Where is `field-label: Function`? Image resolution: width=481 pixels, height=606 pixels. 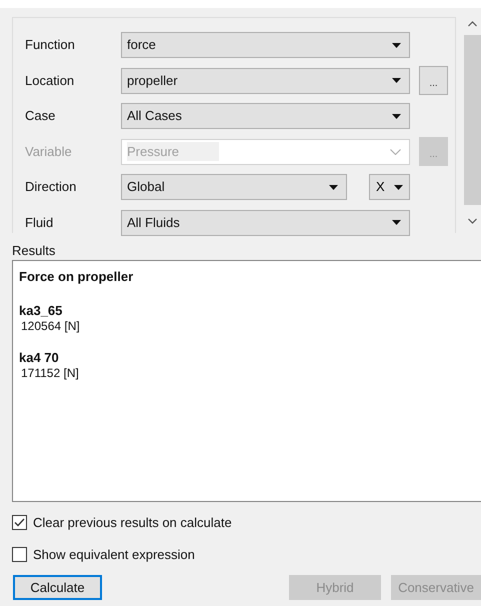
field-label: Function is located at coordinates (50, 45).